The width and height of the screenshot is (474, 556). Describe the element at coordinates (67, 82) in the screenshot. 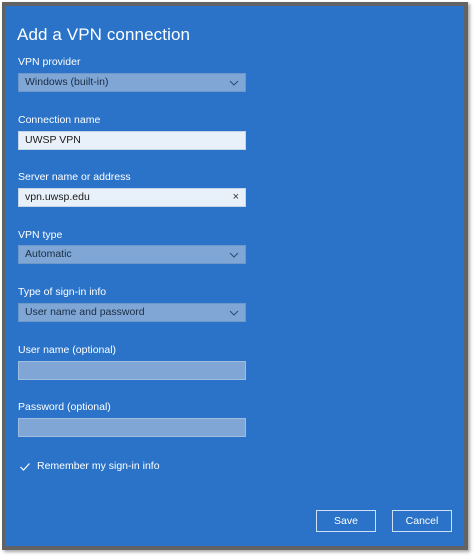

I see `vpn-provider-value: Windows (built-in)` at that location.